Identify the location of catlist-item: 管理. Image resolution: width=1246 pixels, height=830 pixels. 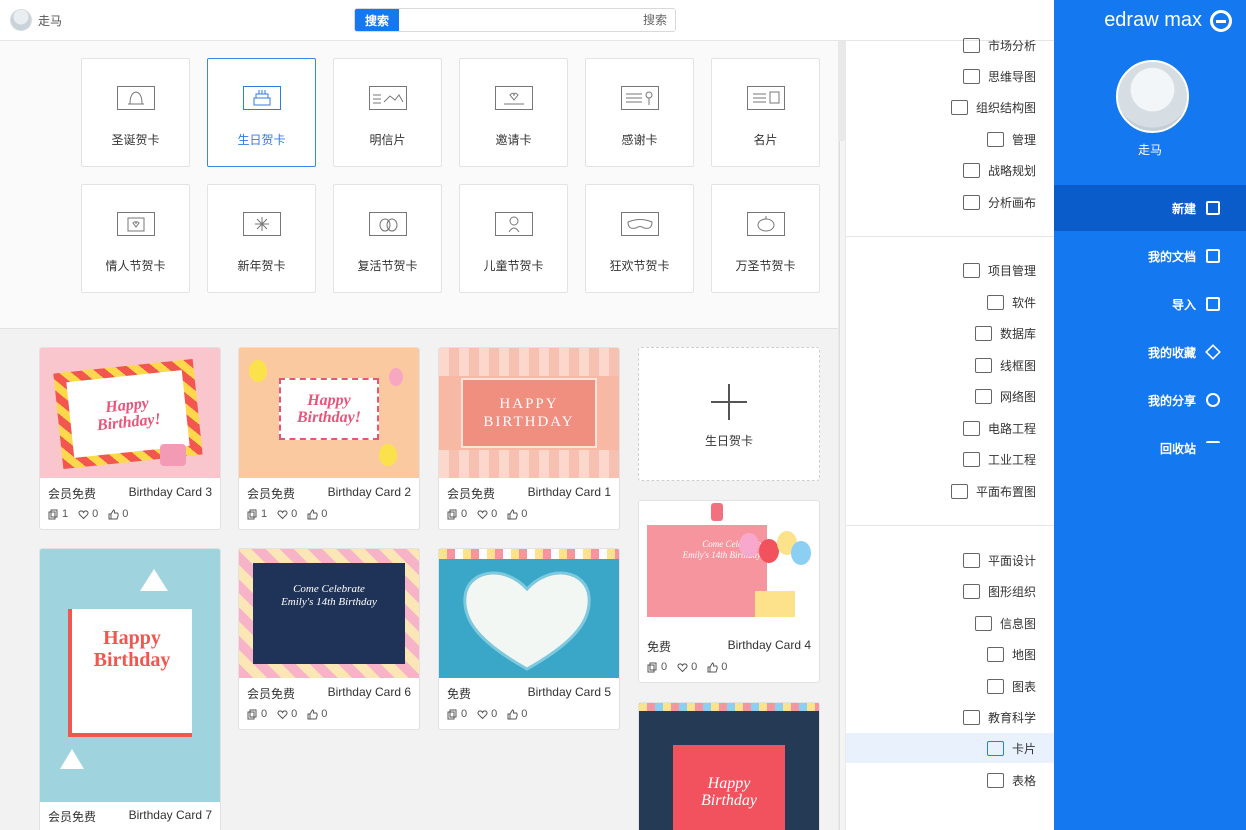
(1011, 139).